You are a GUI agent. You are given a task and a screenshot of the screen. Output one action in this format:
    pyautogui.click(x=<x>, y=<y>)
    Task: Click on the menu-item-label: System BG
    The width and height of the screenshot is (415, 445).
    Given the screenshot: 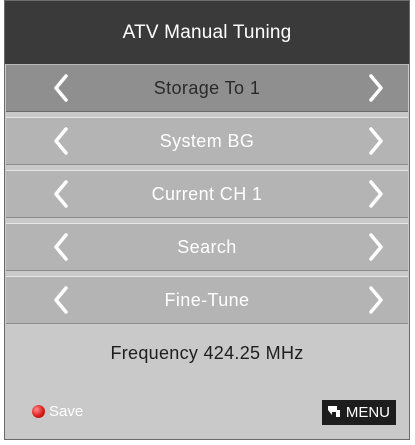 What is the action you would take?
    pyautogui.click(x=207, y=140)
    